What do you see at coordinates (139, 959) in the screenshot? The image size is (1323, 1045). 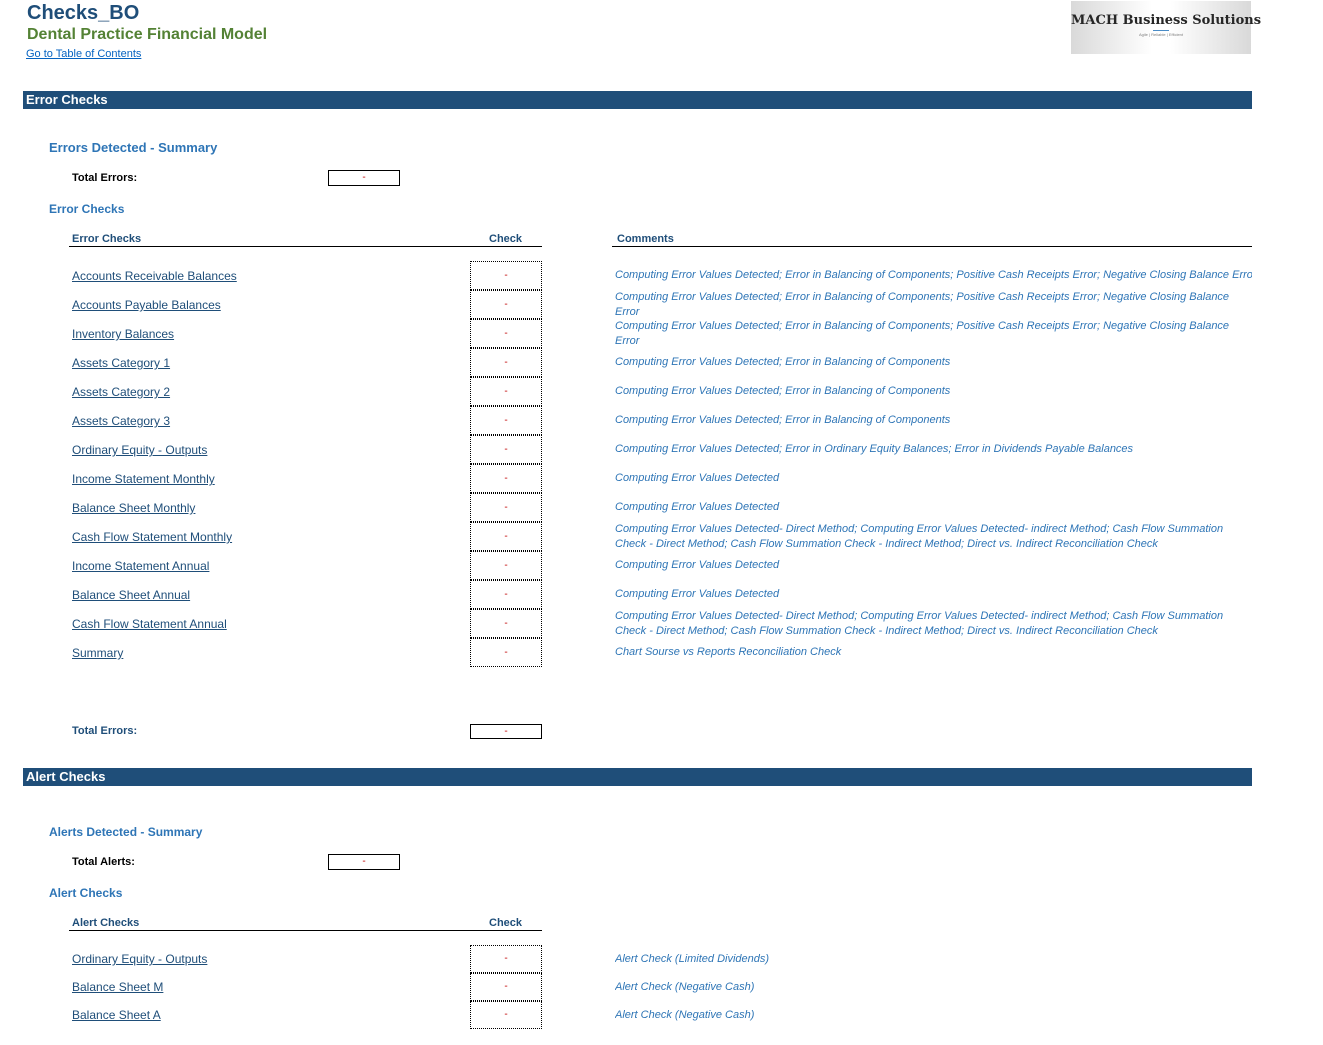 I see `alert-check-link-ordinary-equity: Ordinary Equity - Outputs` at bounding box center [139, 959].